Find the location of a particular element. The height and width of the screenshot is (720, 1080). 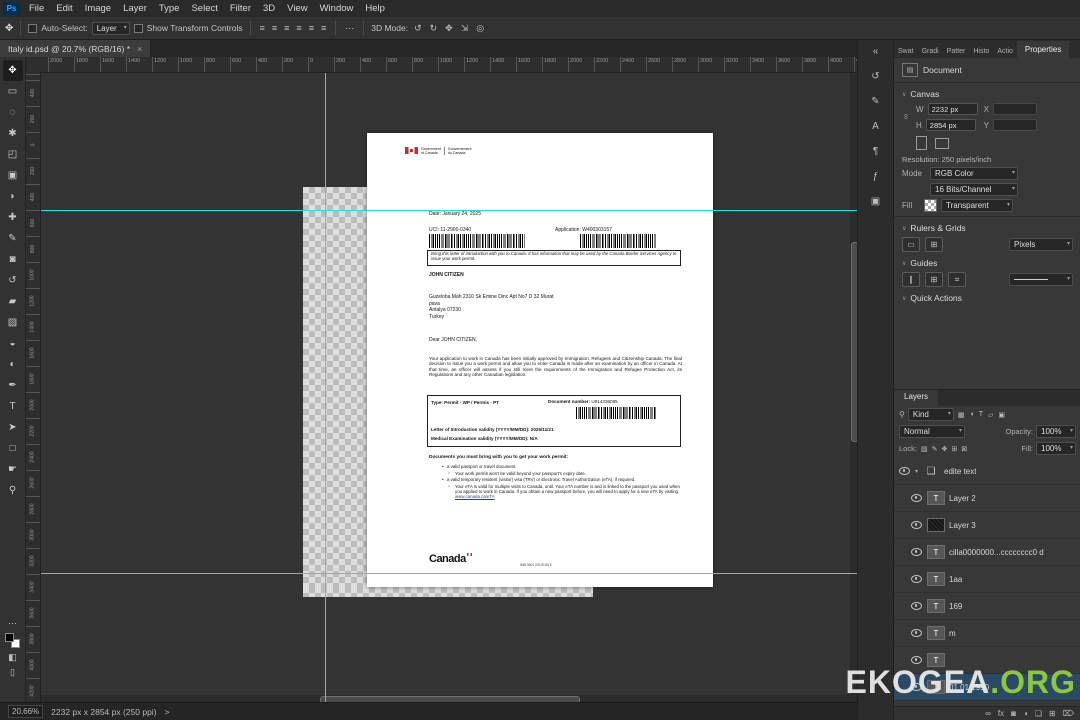

more-options-icon: ⋯ is located at coordinates (349, 28).